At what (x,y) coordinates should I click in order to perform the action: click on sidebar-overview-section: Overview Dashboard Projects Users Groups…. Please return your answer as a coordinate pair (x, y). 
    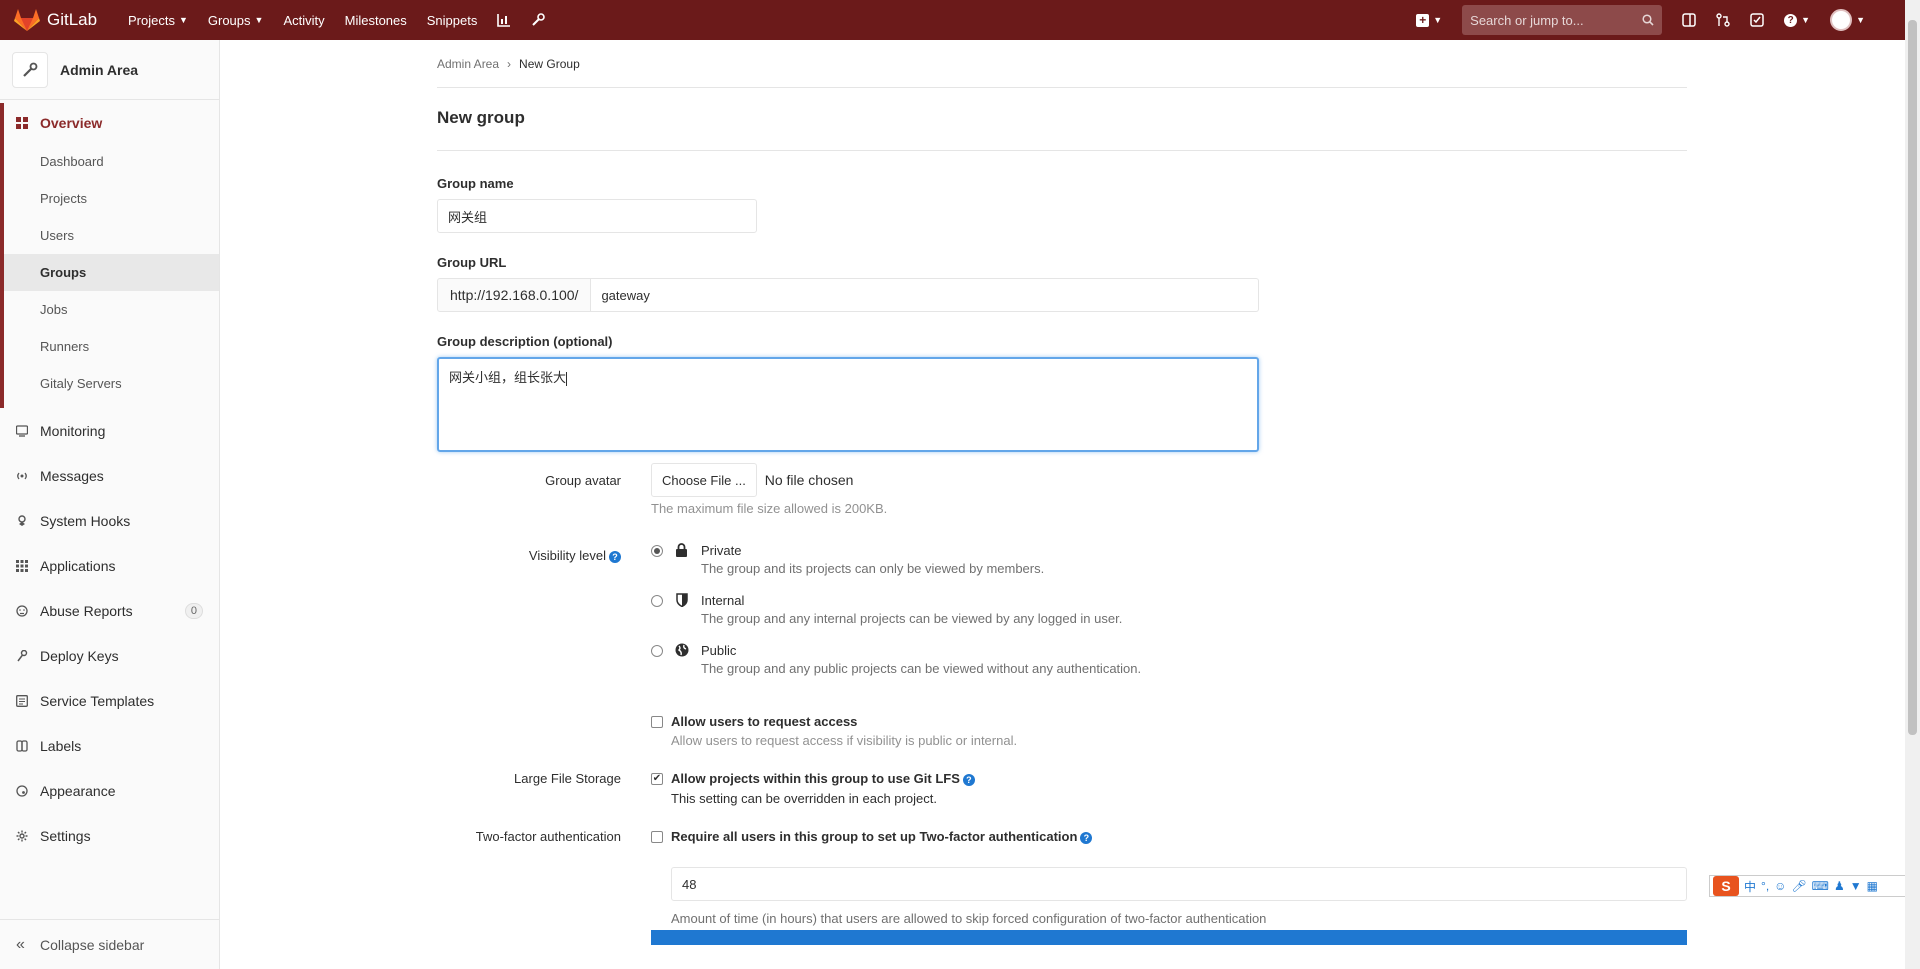
    Looking at the image, I should click on (109, 255).